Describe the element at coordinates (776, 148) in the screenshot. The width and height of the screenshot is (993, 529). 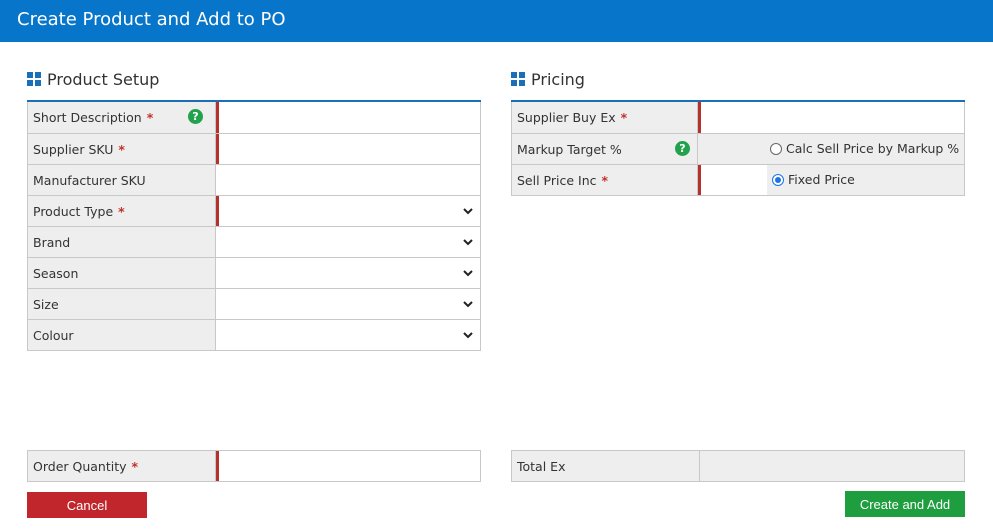
I see `calc-by-markup-radio` at that location.